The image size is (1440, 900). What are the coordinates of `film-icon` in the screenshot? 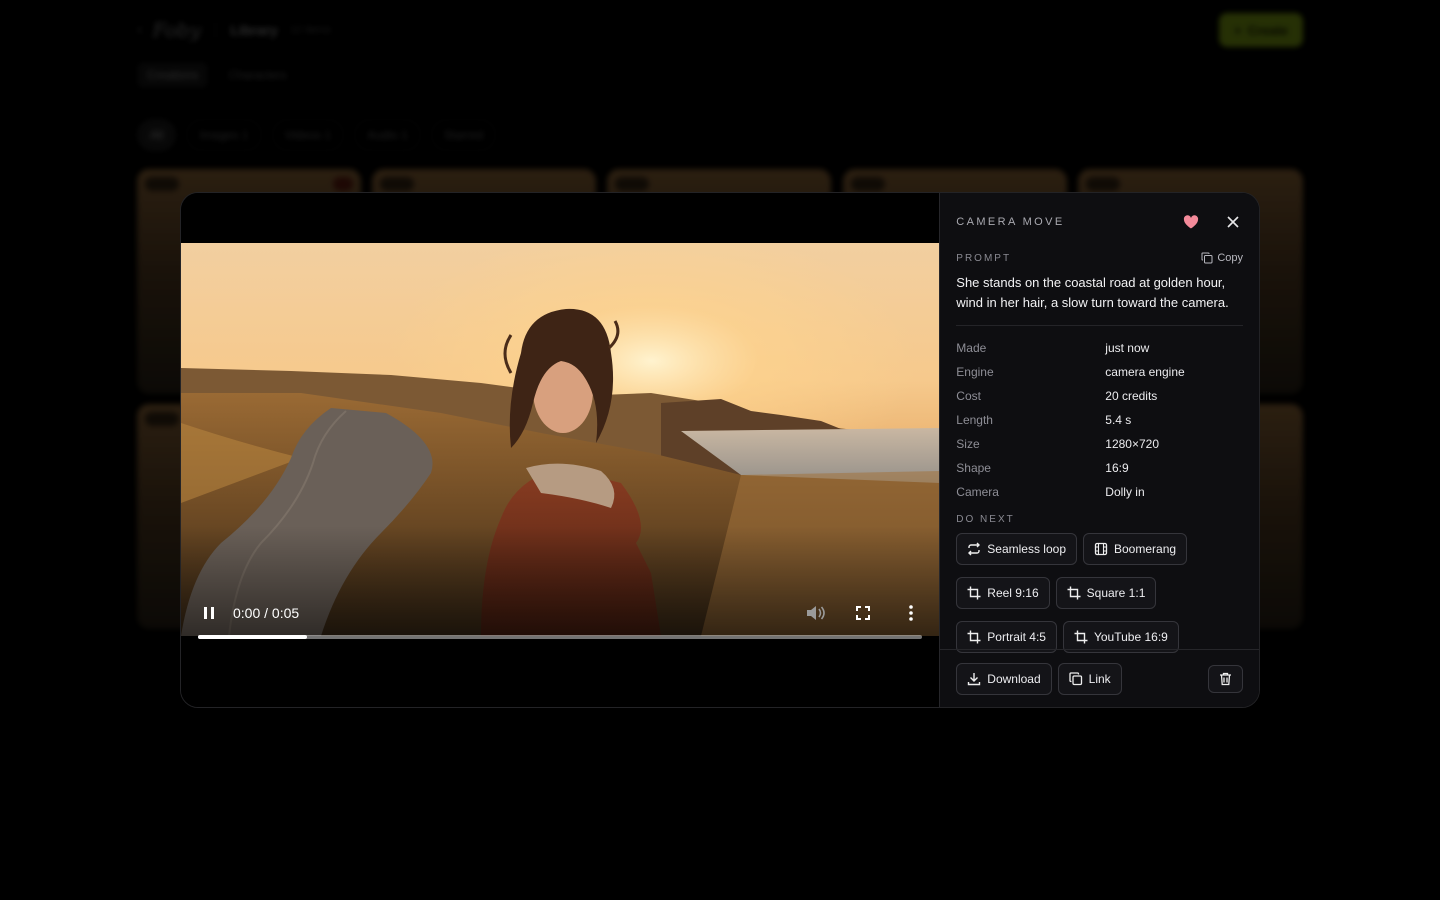 It's located at (1101, 549).